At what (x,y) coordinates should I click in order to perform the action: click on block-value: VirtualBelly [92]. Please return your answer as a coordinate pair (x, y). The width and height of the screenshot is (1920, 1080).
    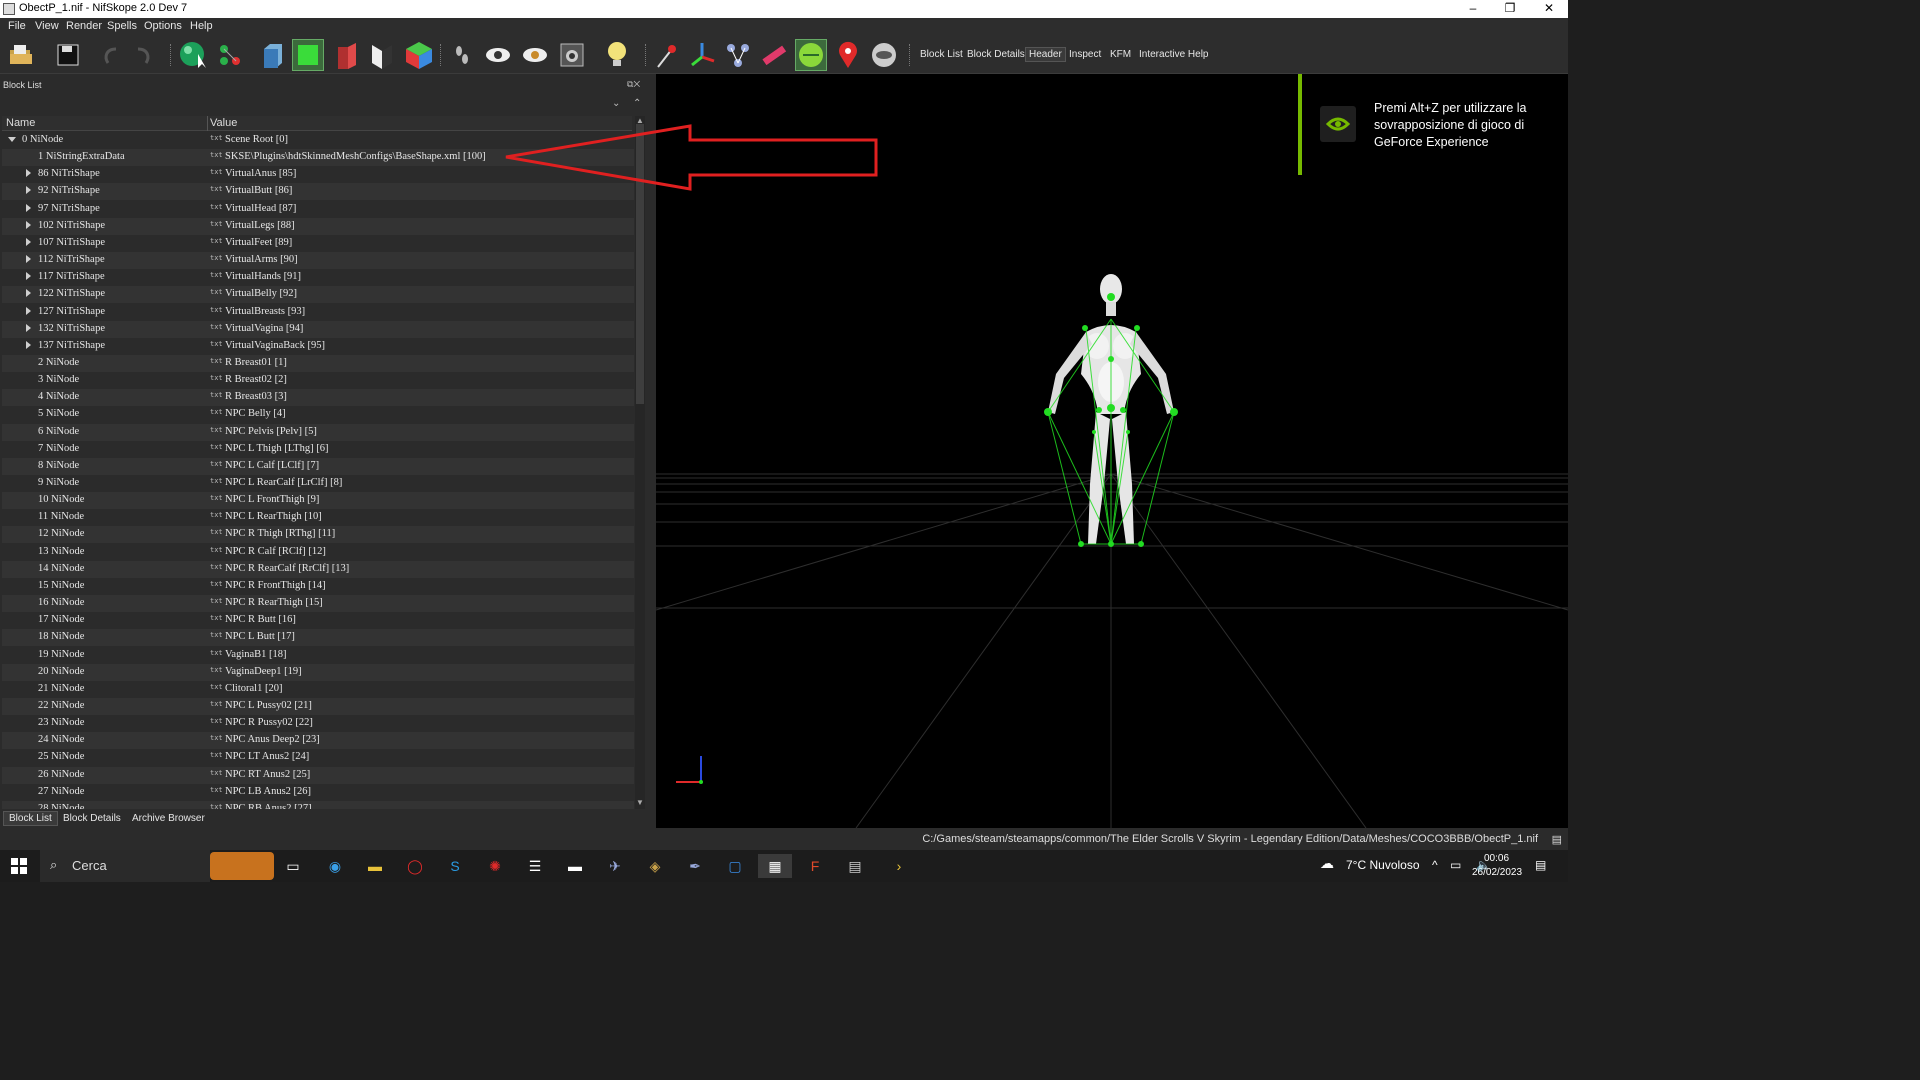
    Looking at the image, I should click on (261, 293).